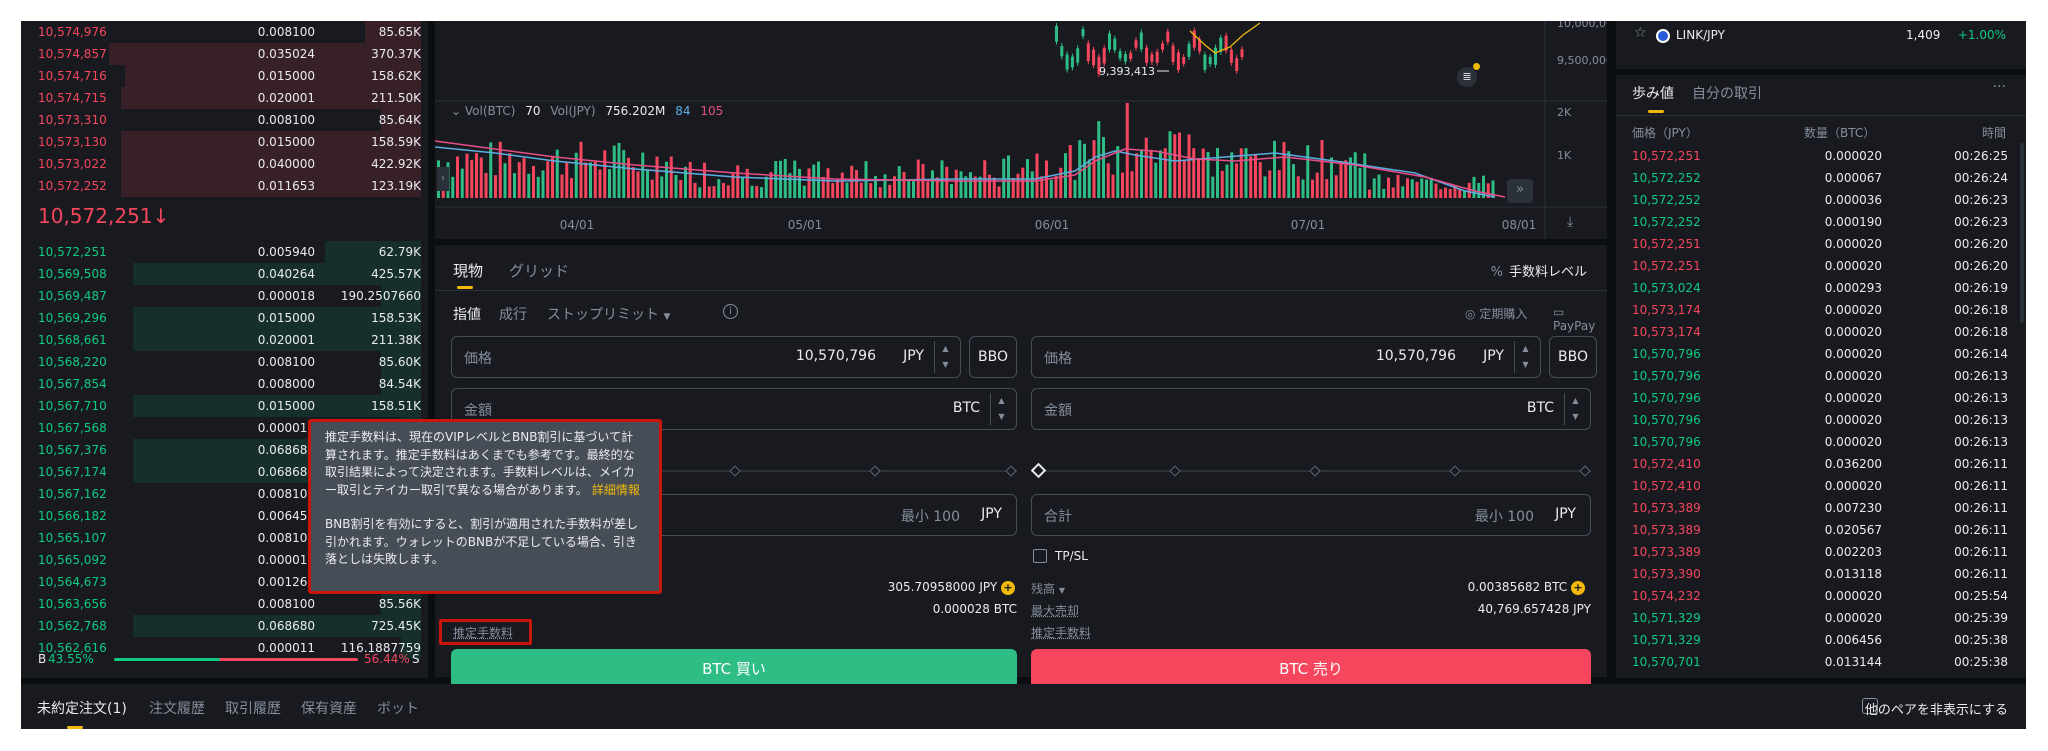 Image resolution: width=2048 pixels, height=751 pixels. Describe the element at coordinates (221, 340) in the screenshot. I see `bid-row: 10,568,661 0.020001 211.38K` at that location.